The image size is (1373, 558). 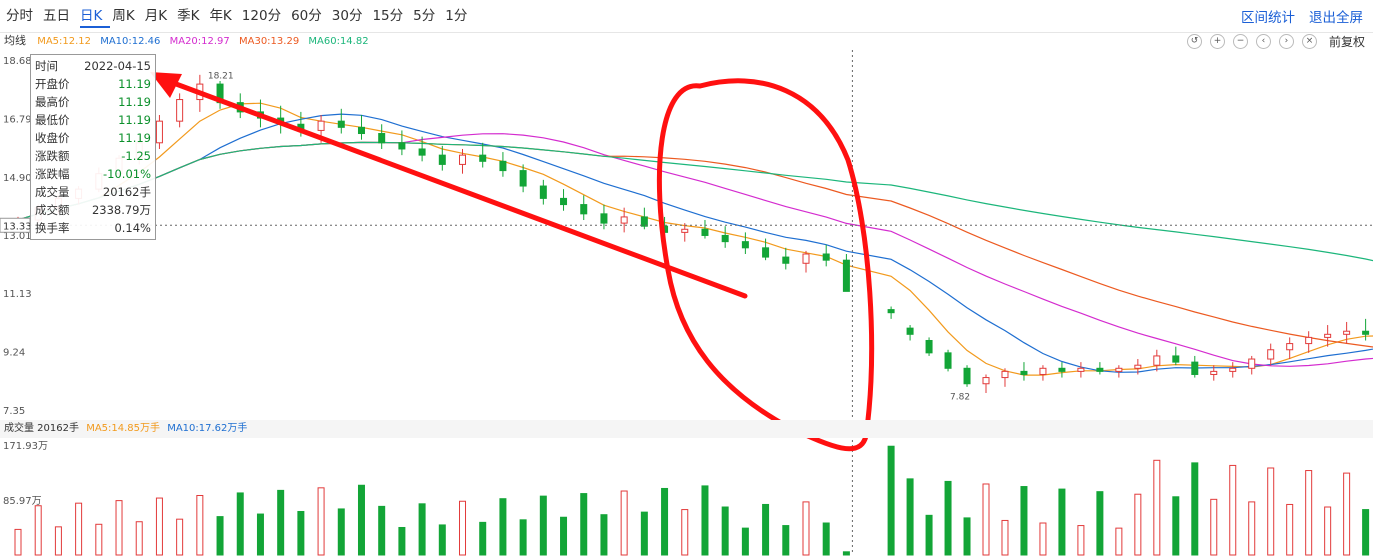 What do you see at coordinates (127, 17) in the screenshot?
I see `tab-3: 周K` at bounding box center [127, 17].